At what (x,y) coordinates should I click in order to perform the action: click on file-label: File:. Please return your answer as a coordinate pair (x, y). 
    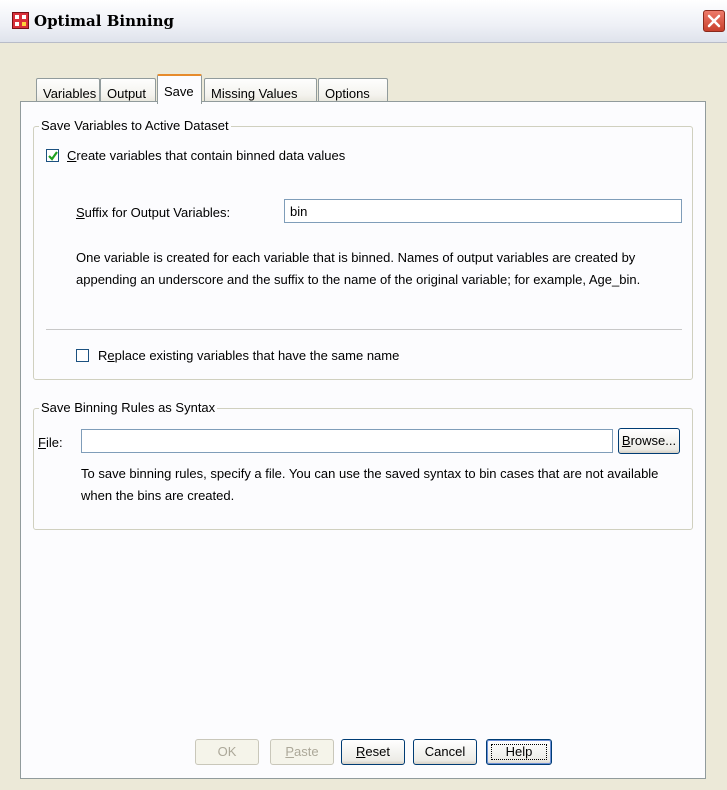
    Looking at the image, I should click on (50, 442).